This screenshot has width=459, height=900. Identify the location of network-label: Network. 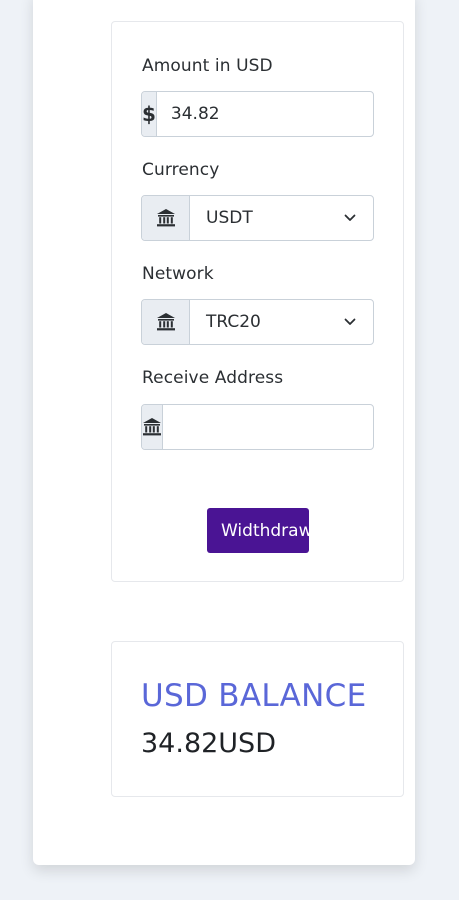
(178, 274).